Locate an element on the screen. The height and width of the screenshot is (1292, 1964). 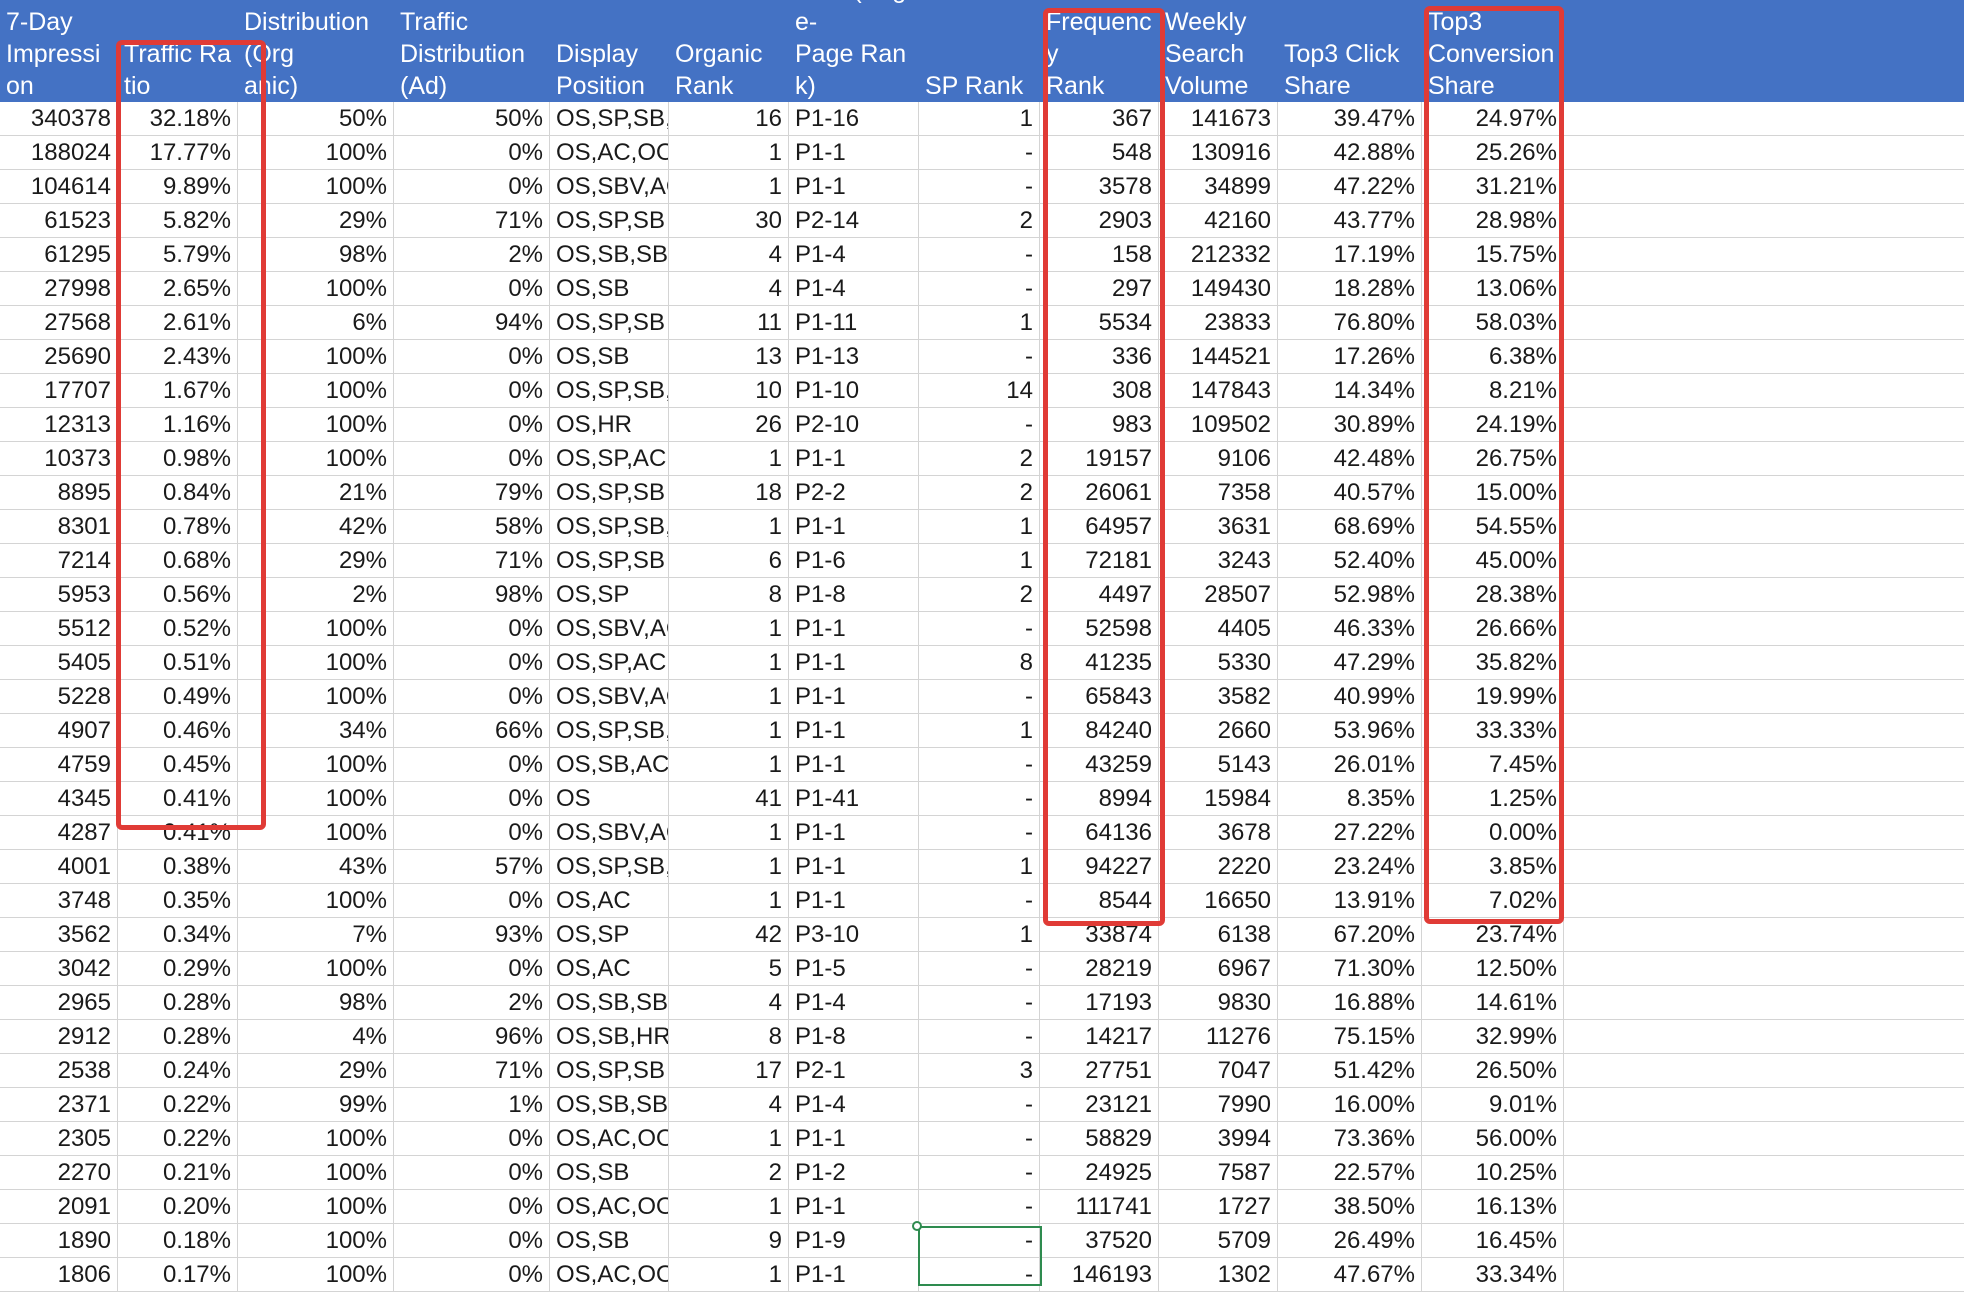
cell-impression: 27998 is located at coordinates (59, 289).